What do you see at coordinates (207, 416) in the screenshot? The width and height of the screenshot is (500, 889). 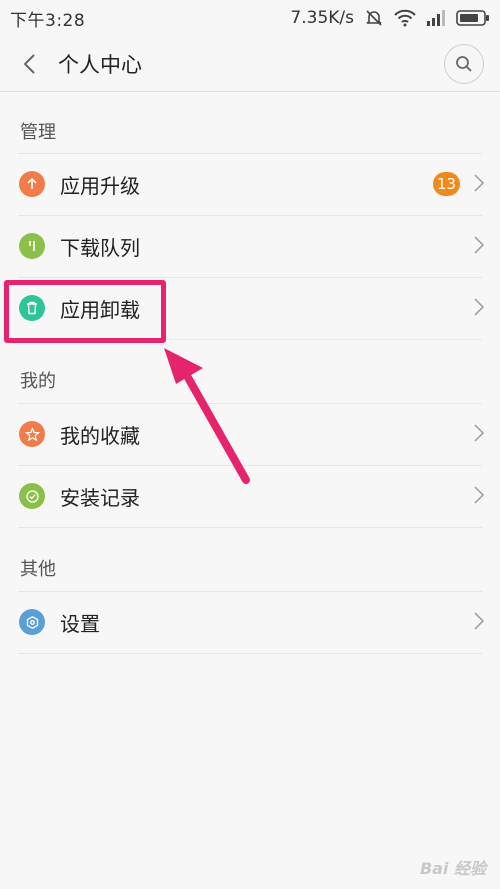 I see `annotation-arrow` at bounding box center [207, 416].